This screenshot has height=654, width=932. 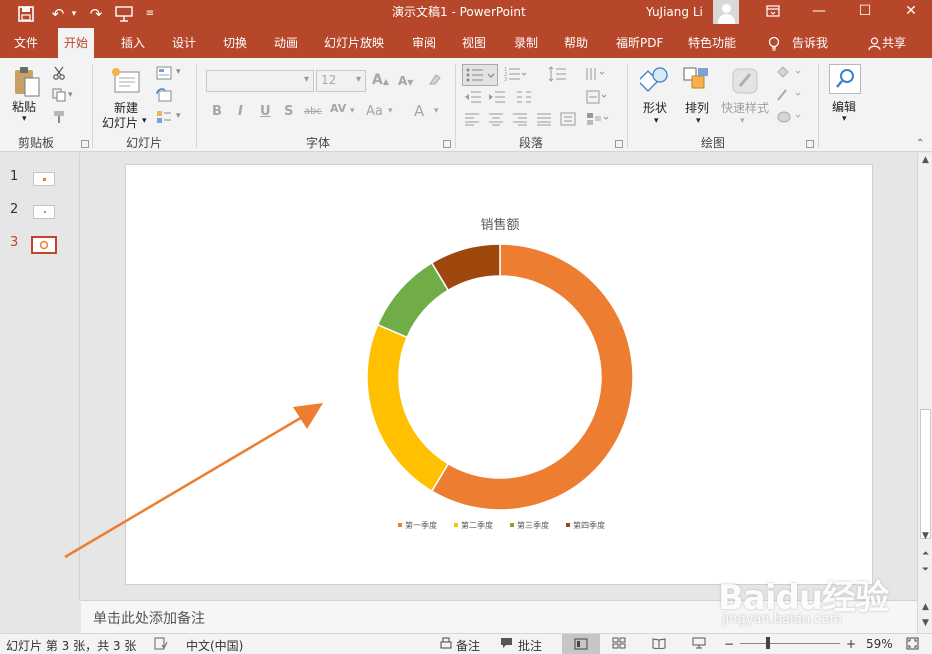 What do you see at coordinates (773, 12) in the screenshot?
I see `ribbon-display-options-icon` at bounding box center [773, 12].